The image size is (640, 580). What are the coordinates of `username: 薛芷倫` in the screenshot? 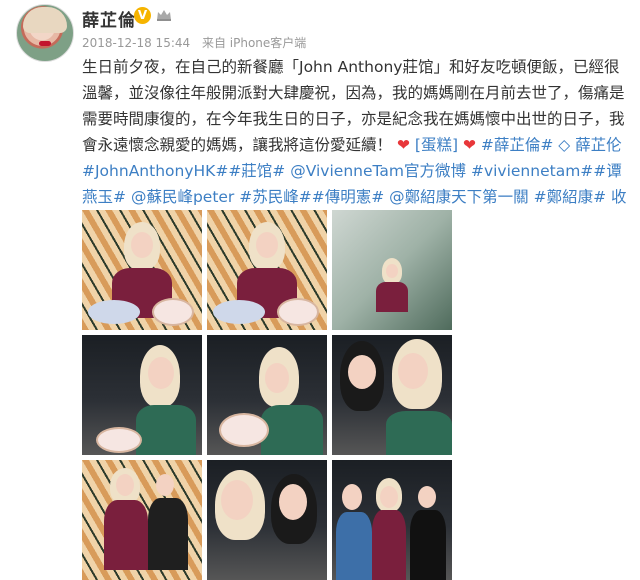 It's located at (109, 18).